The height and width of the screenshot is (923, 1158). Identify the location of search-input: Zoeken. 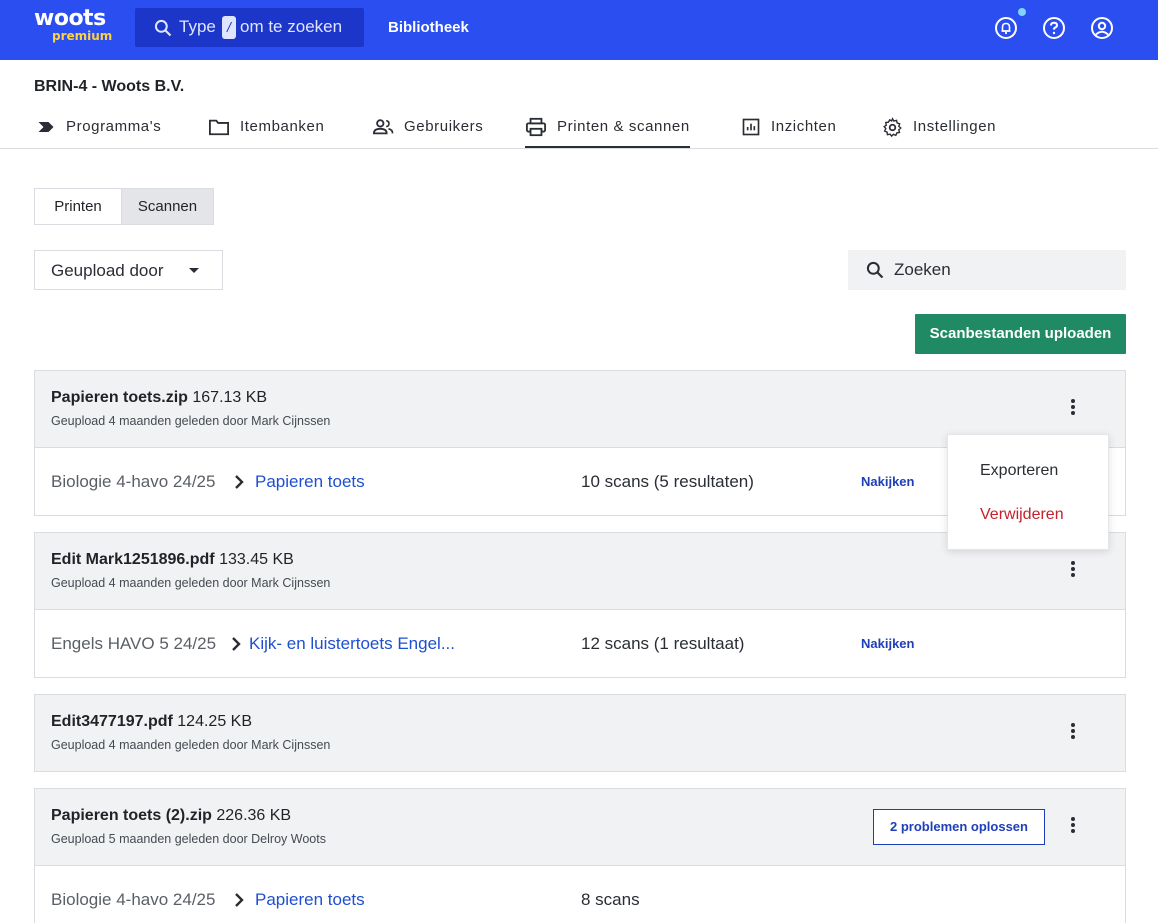
(987, 270).